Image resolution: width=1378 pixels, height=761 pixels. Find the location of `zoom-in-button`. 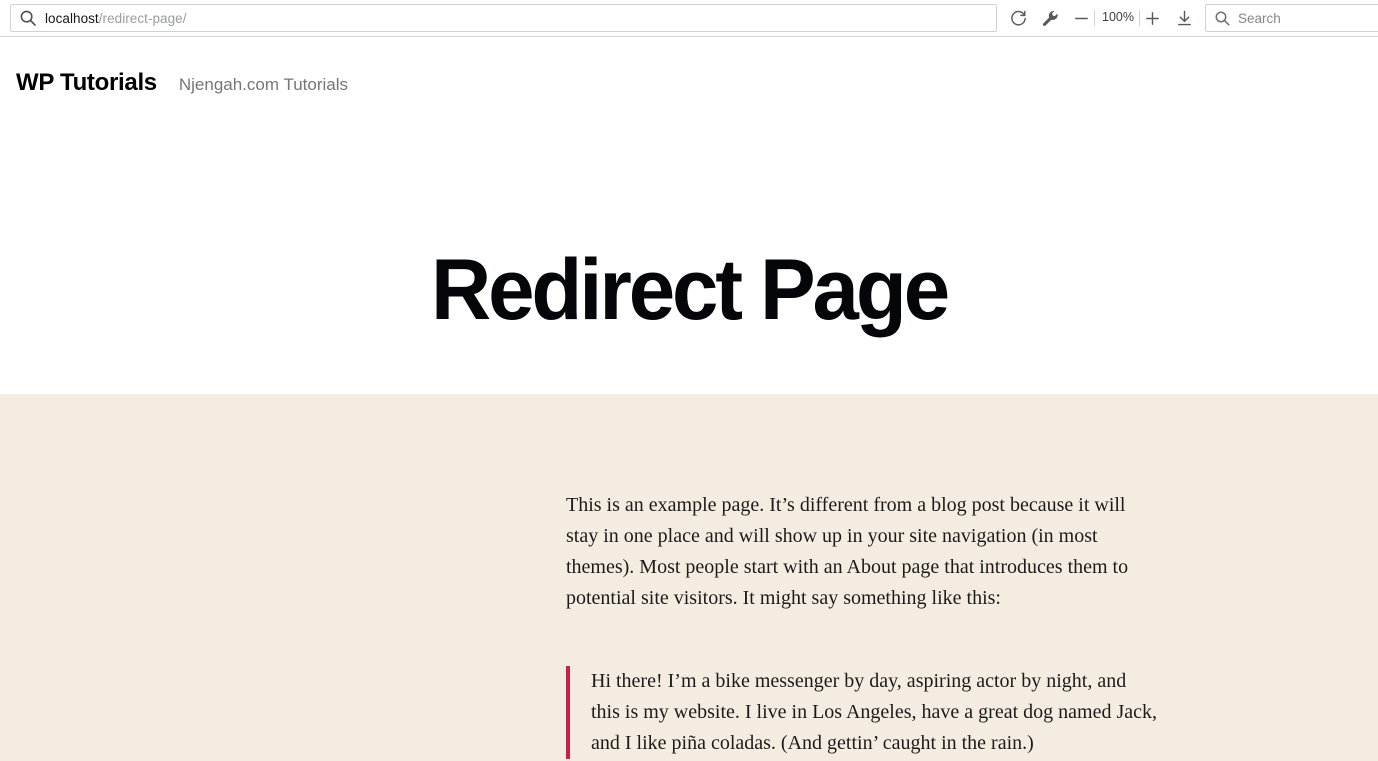

zoom-in-button is located at coordinates (1152, 18).